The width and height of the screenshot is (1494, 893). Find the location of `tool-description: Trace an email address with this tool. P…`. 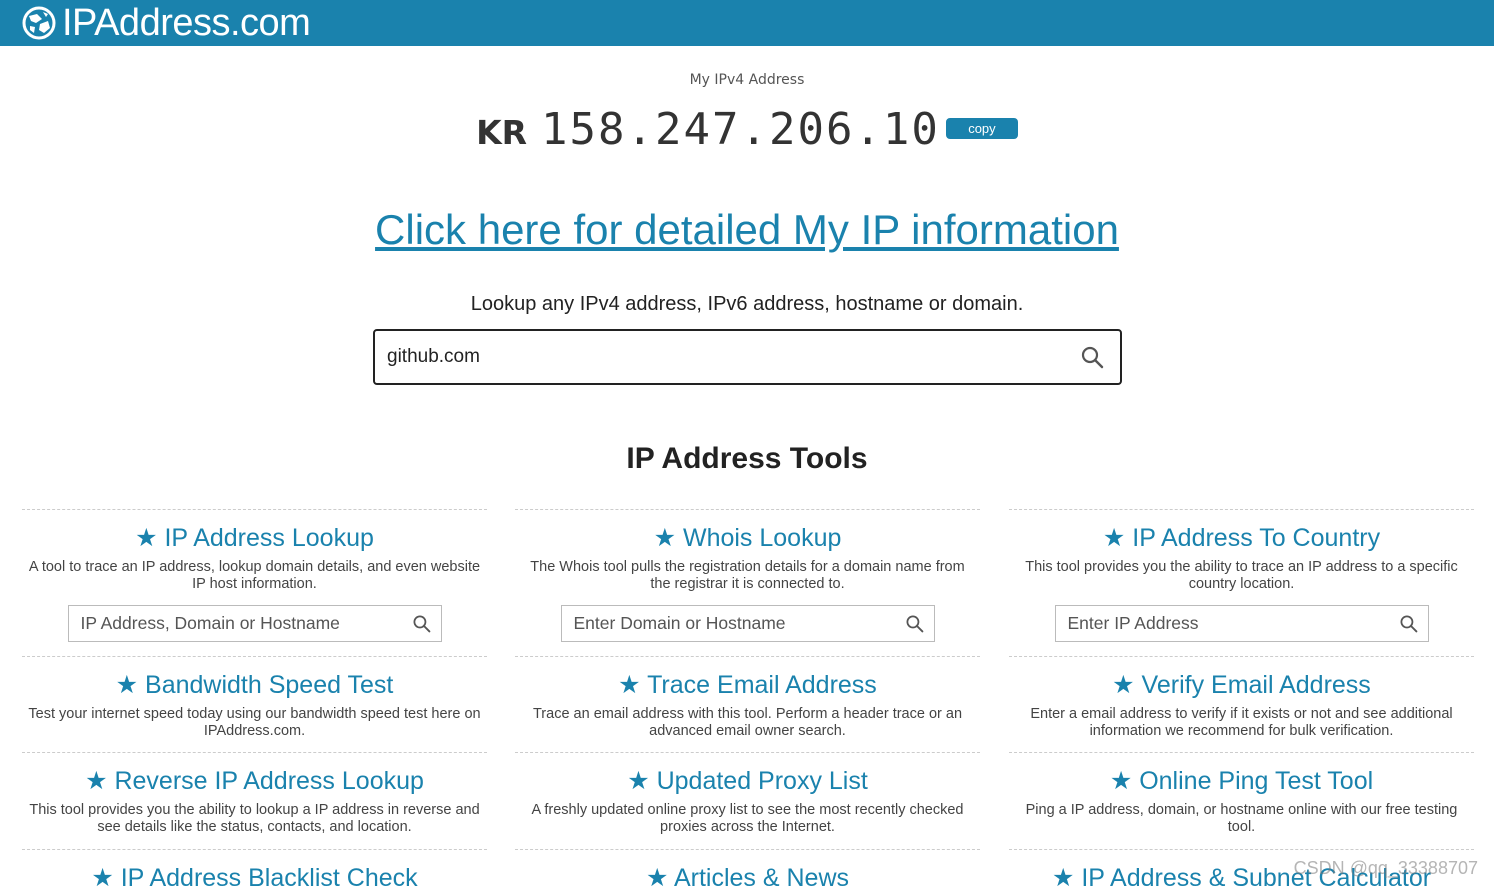

tool-description: Trace an email address with this tool. P… is located at coordinates (747, 722).